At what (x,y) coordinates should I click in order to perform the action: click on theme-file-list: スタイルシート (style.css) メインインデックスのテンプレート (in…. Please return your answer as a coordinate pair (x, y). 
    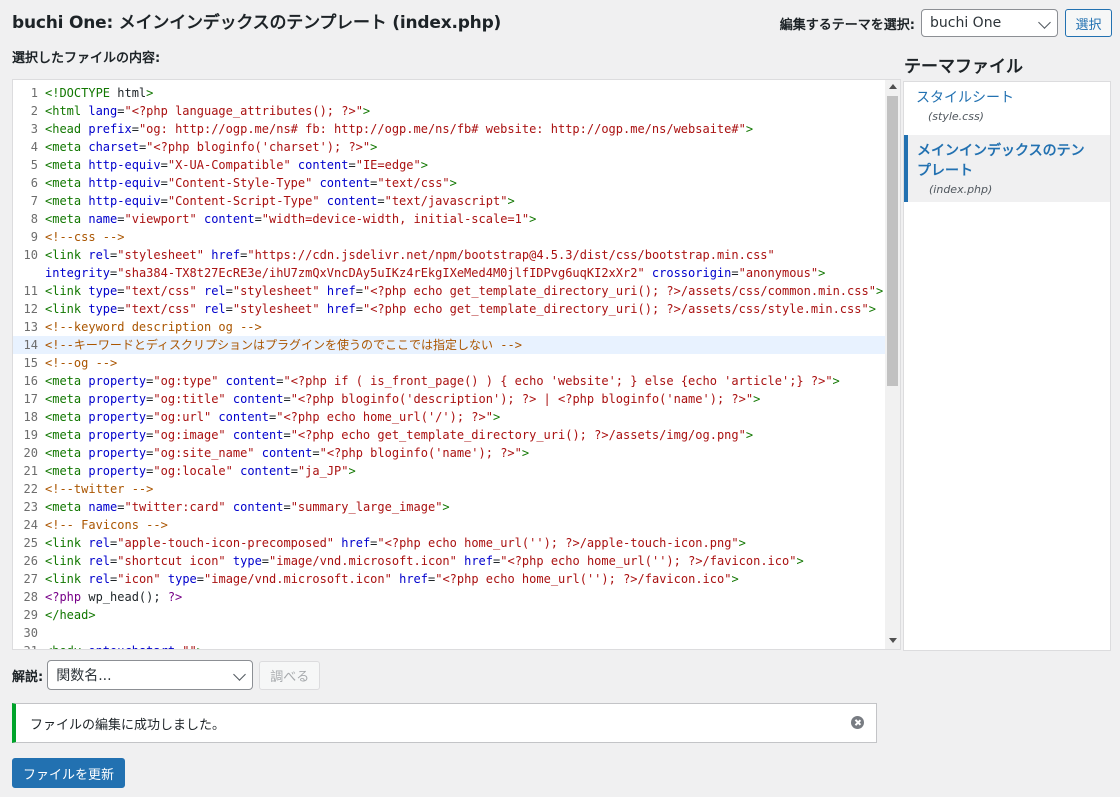
    Looking at the image, I should click on (1007, 366).